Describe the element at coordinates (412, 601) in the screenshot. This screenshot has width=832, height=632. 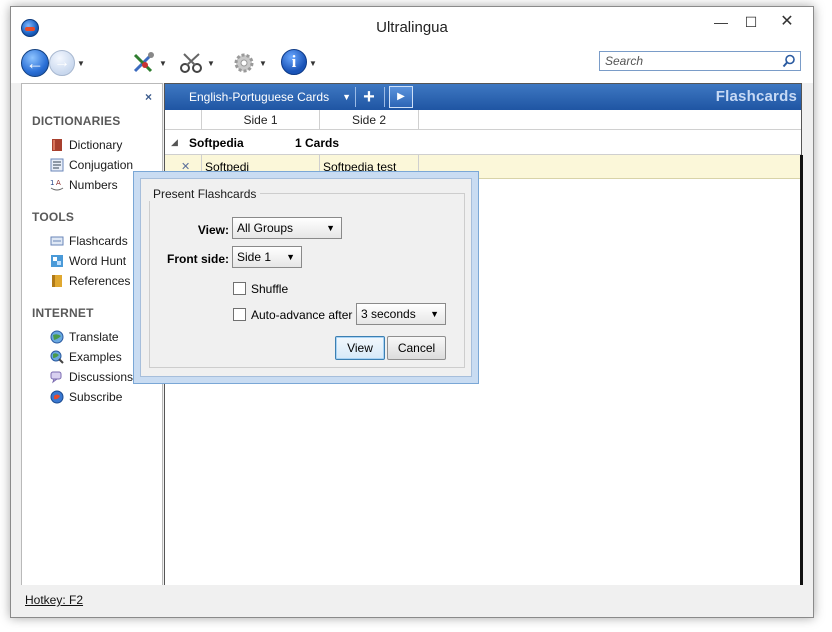
I see `status-bar: Hotkey: F2` at that location.